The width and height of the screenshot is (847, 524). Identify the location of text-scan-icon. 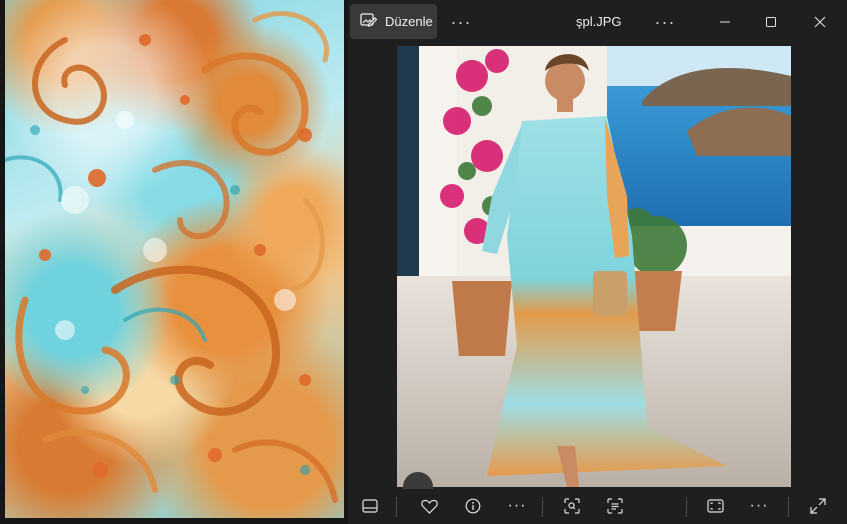
(615, 506).